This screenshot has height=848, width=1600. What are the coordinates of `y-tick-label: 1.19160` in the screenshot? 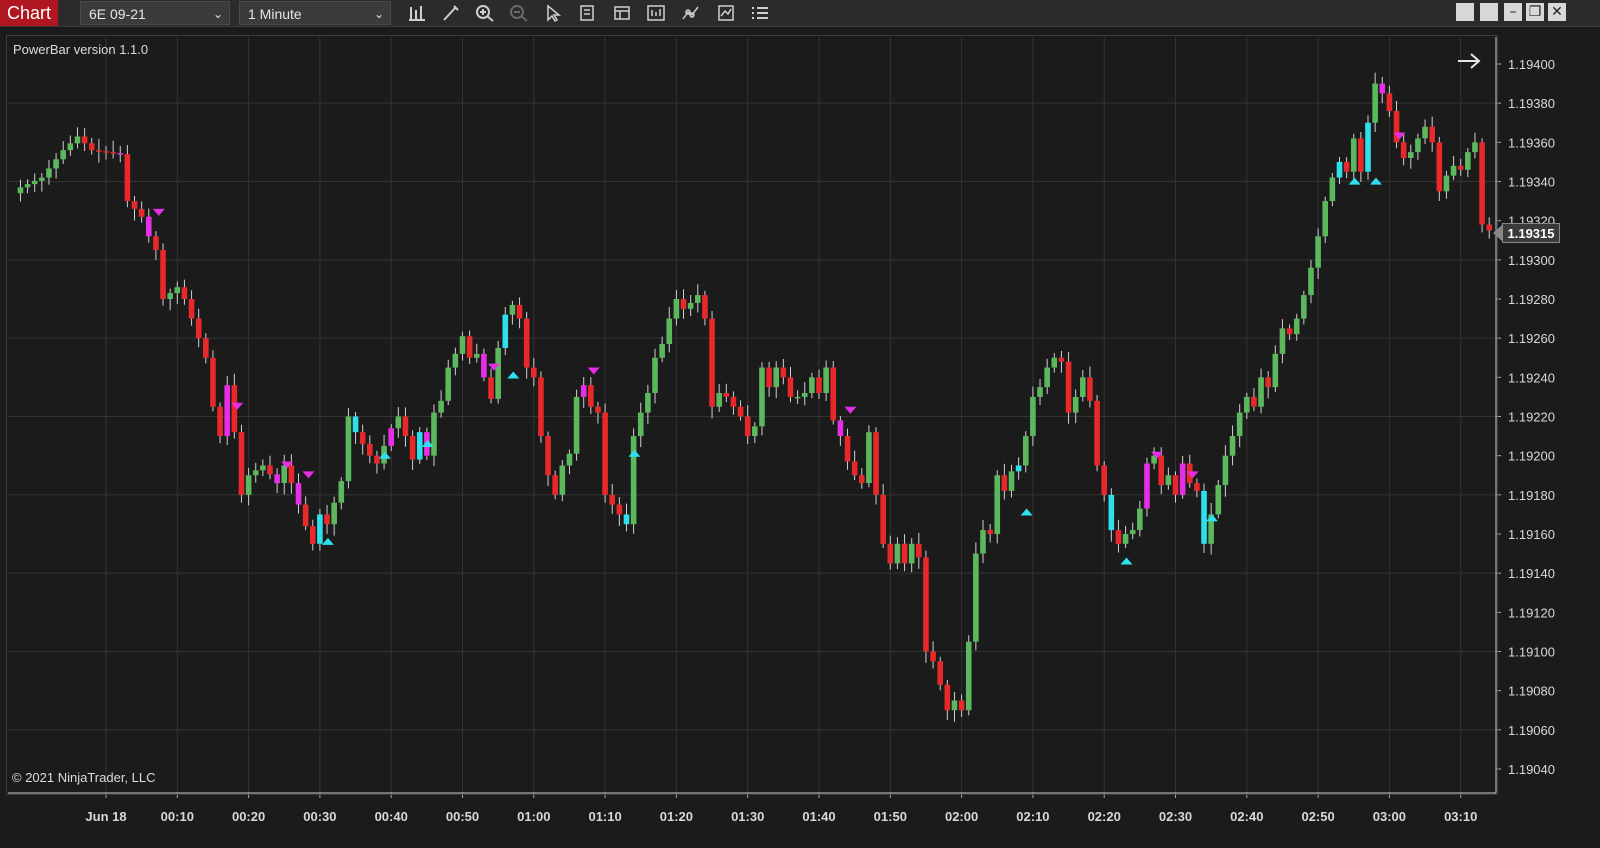 It's located at (1531, 534).